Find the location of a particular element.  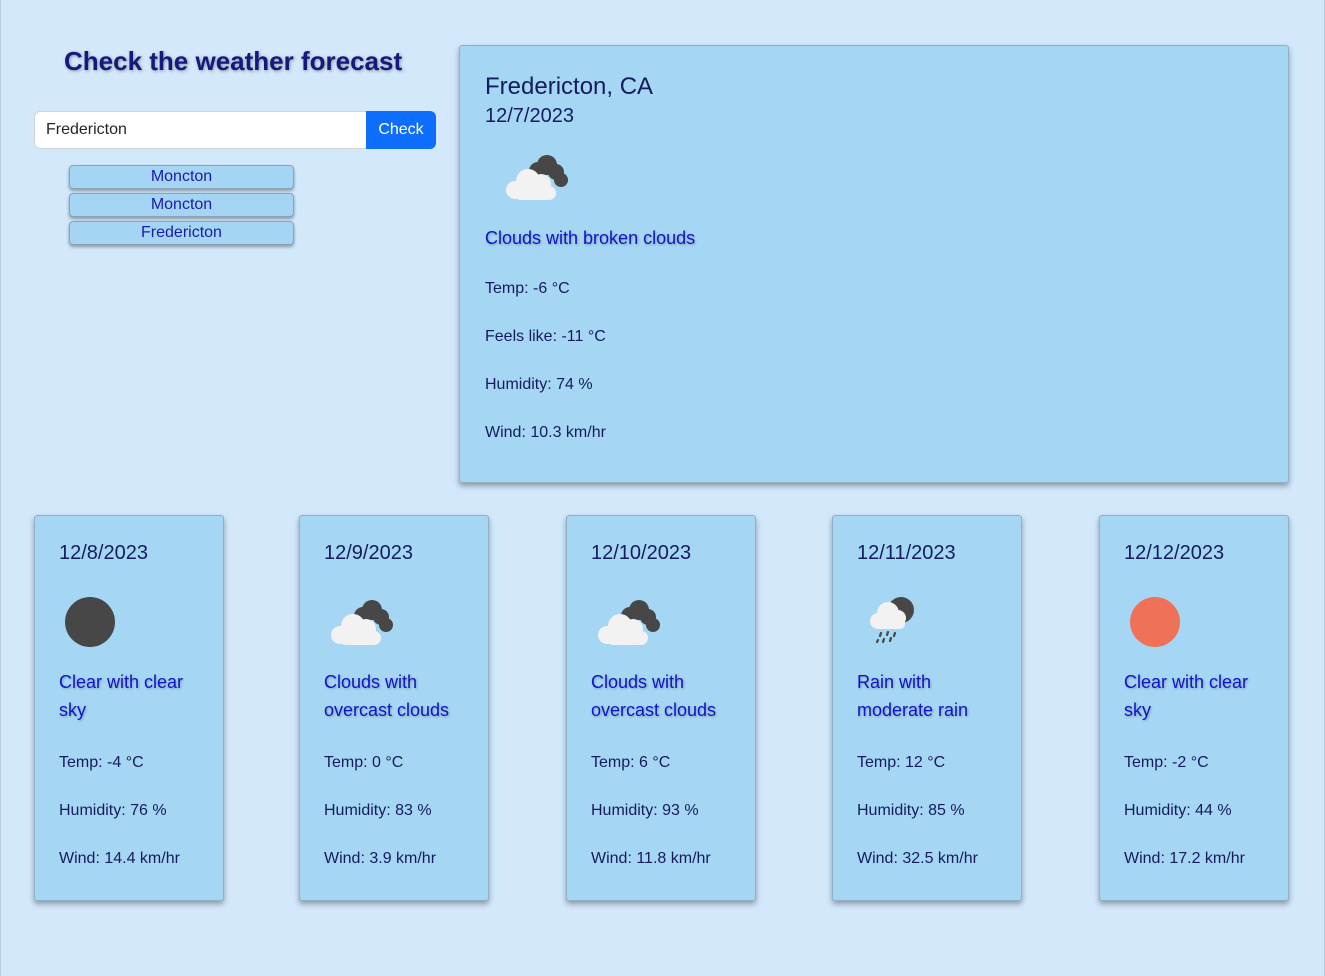

current-humidity: Humidity: 74 % is located at coordinates (539, 384).